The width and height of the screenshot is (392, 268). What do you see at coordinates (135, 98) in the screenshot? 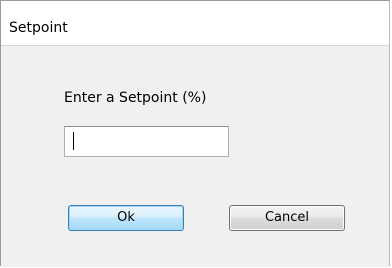
I see `setpoint-prompt-label: Enter a Setpoint (%)` at bounding box center [135, 98].